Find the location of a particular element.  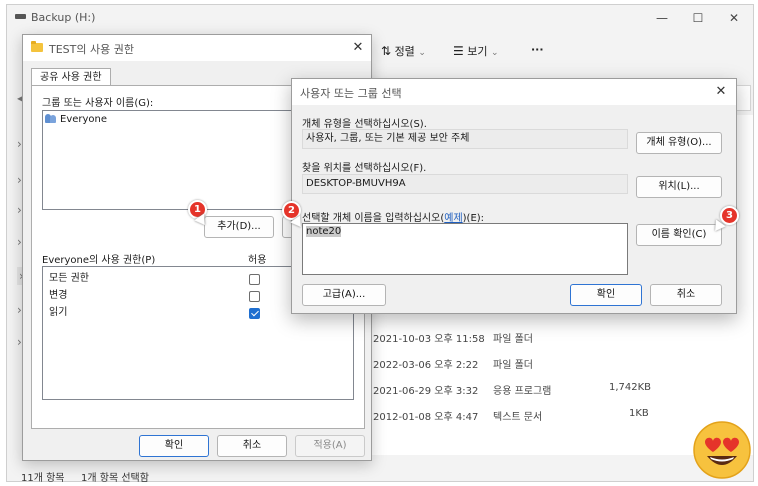

permissions-header: Everyone의 사용 권한(P) is located at coordinates (99, 260).